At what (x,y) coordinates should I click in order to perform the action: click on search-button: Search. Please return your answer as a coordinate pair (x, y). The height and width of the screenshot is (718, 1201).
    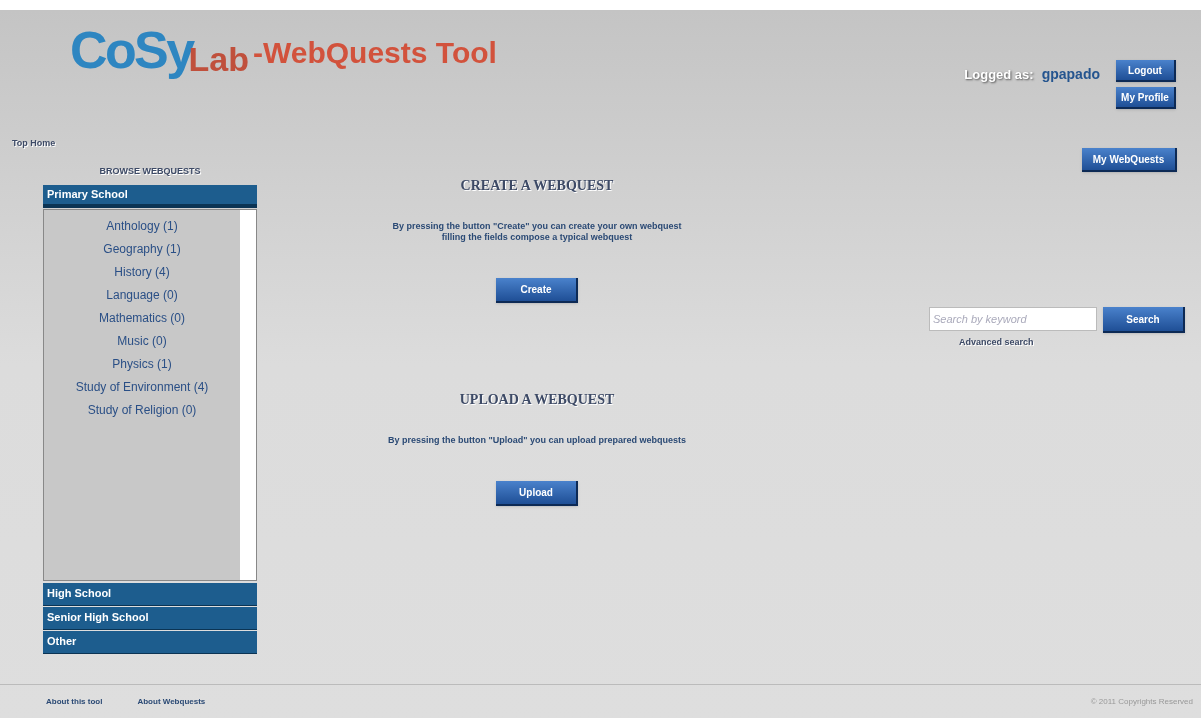
    Looking at the image, I should click on (1144, 320).